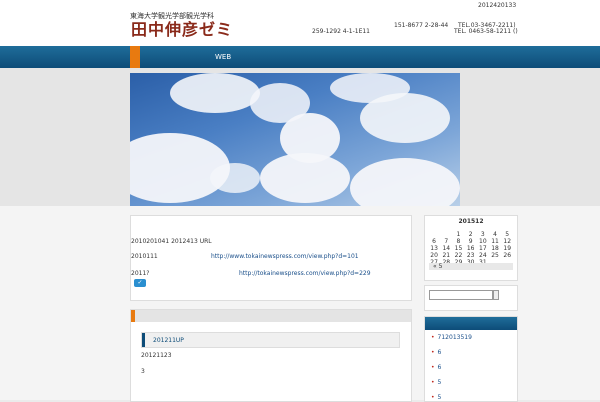 This screenshot has height=402, width=600. What do you see at coordinates (300, 57) in the screenshot?
I see `nav-bar: WEB` at bounding box center [300, 57].